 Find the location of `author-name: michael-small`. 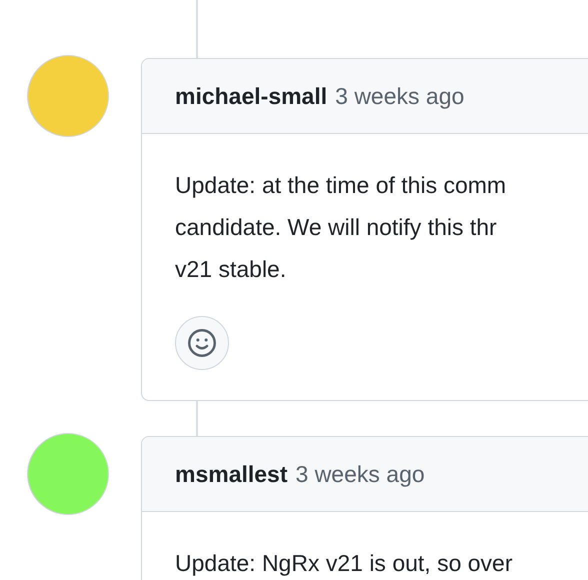

author-name: michael-small is located at coordinates (251, 96).